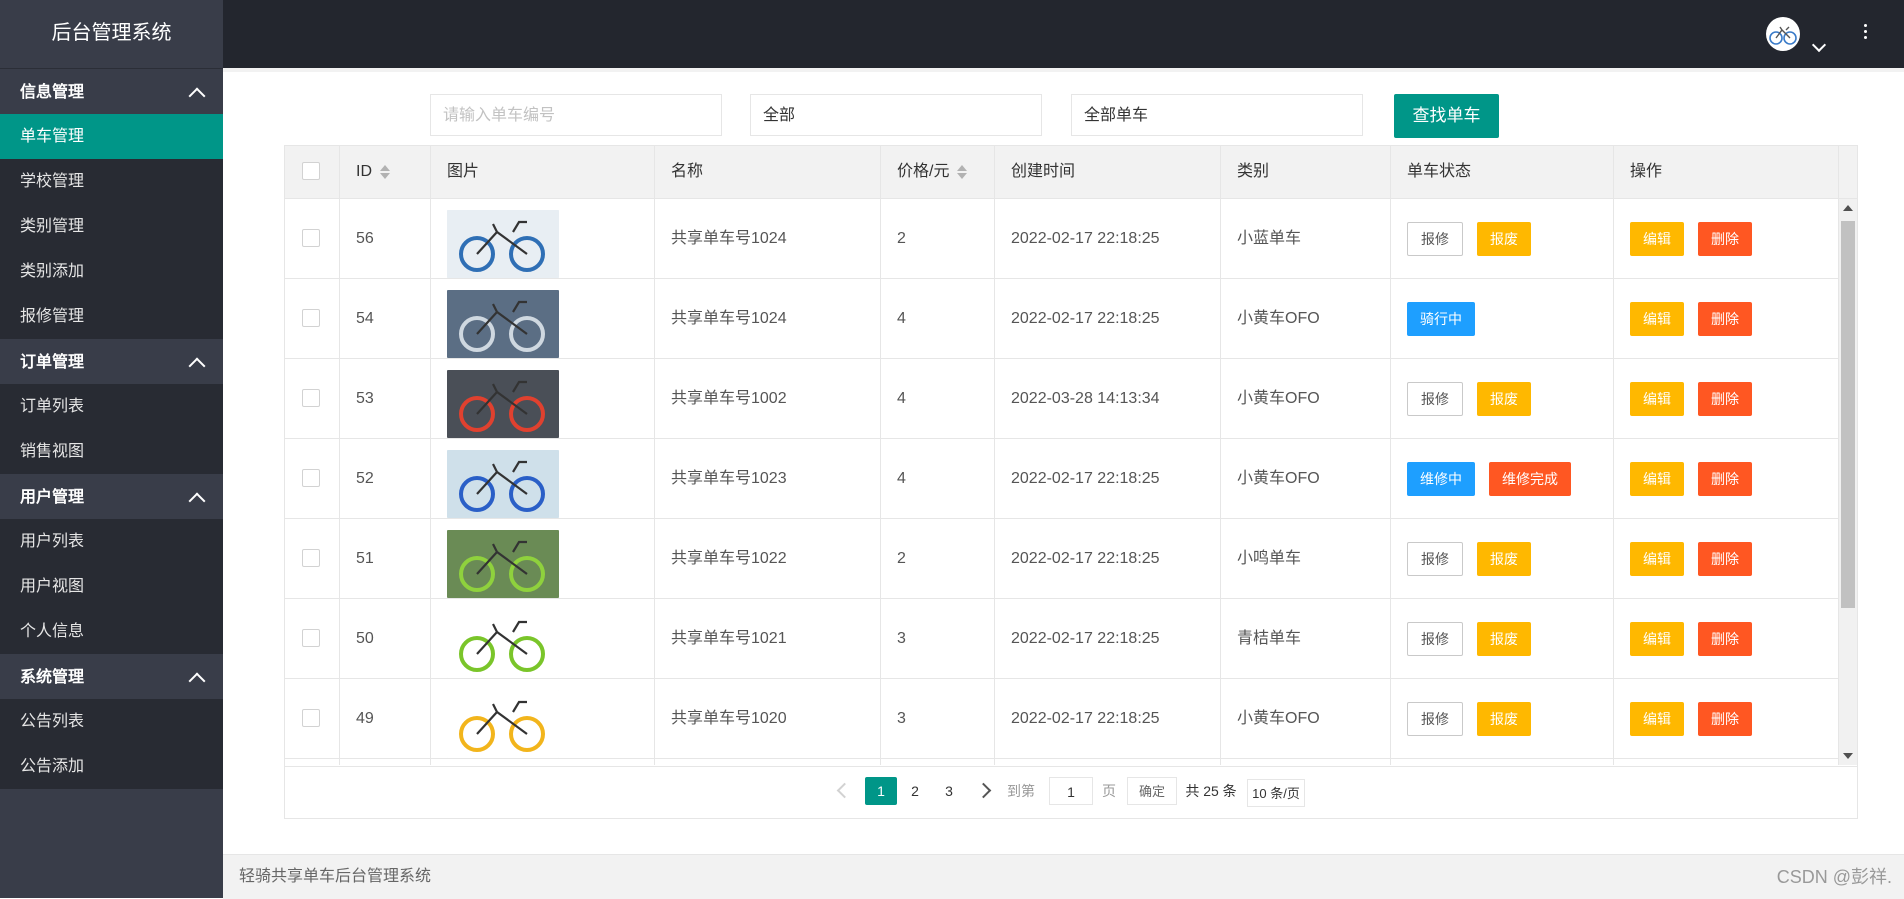 This screenshot has width=1904, height=899. Describe the element at coordinates (111, 226) in the screenshot. I see `sidebar-item-category-management: 类别管理` at that location.